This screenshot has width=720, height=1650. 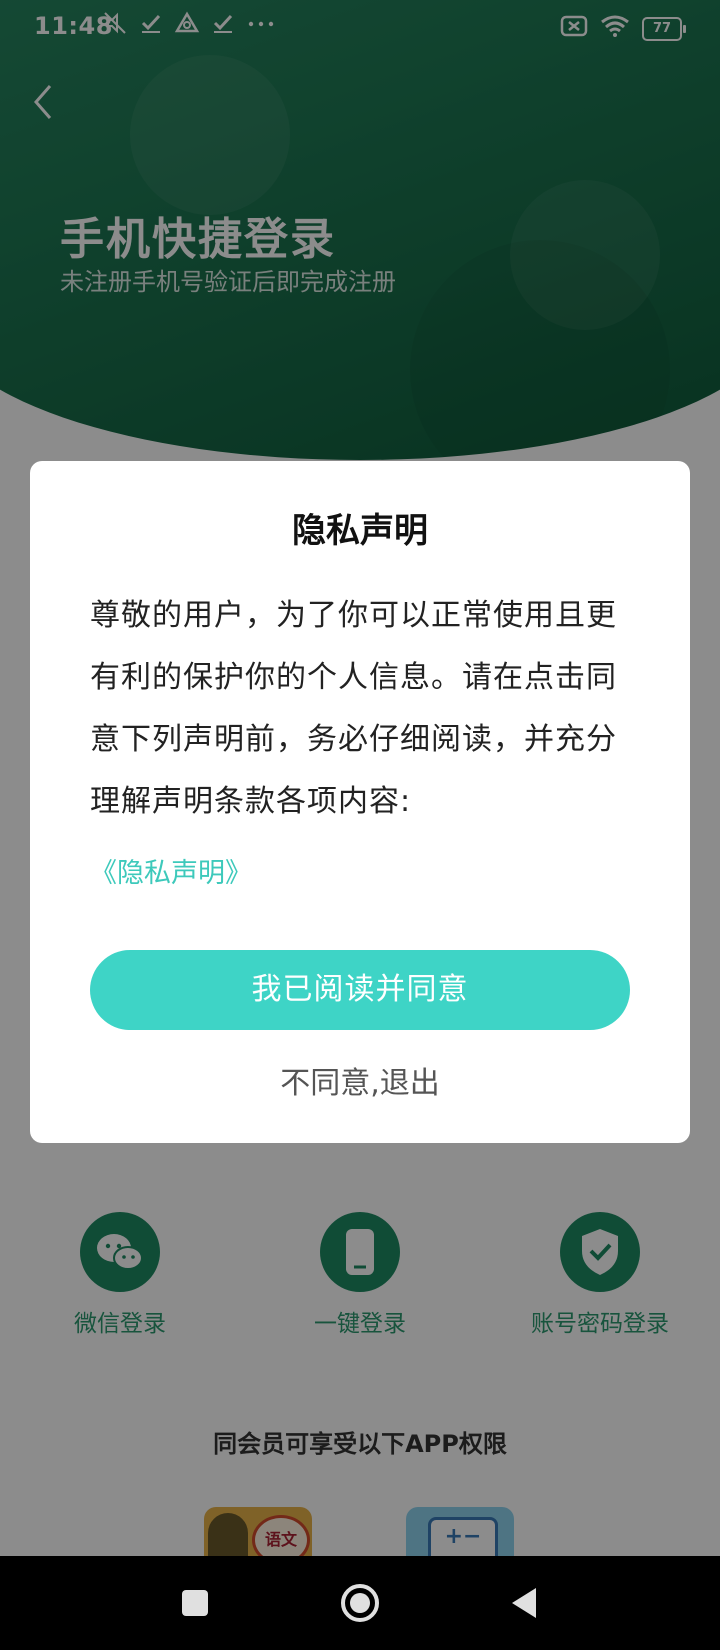 I want to click on recent-apps-icon, so click(x=195, y=1603).